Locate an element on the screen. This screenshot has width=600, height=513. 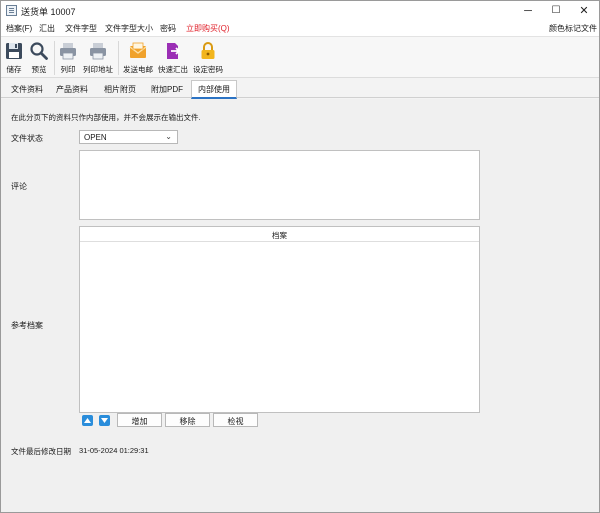
preview-button: 预览 is located at coordinates (39, 58).